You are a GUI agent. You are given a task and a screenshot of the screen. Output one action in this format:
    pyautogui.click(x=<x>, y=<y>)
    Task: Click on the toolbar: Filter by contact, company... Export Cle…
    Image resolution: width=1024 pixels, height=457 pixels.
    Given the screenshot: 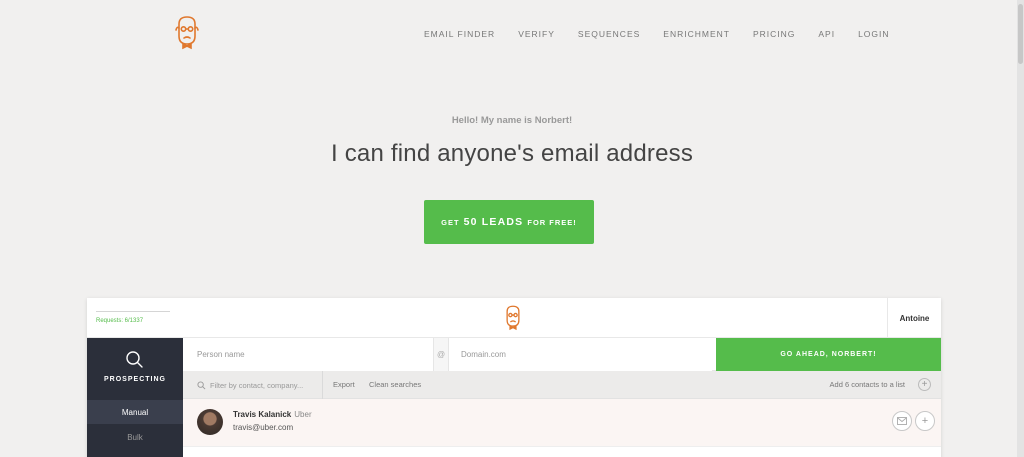 What is the action you would take?
    pyautogui.click(x=562, y=385)
    